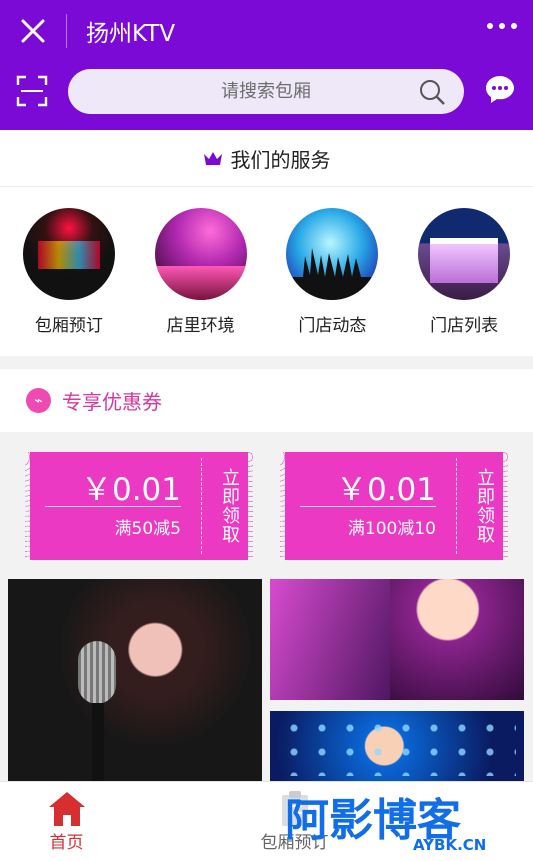 Image resolution: width=533 pixels, height=861 pixels. I want to click on home-icon, so click(66, 809).